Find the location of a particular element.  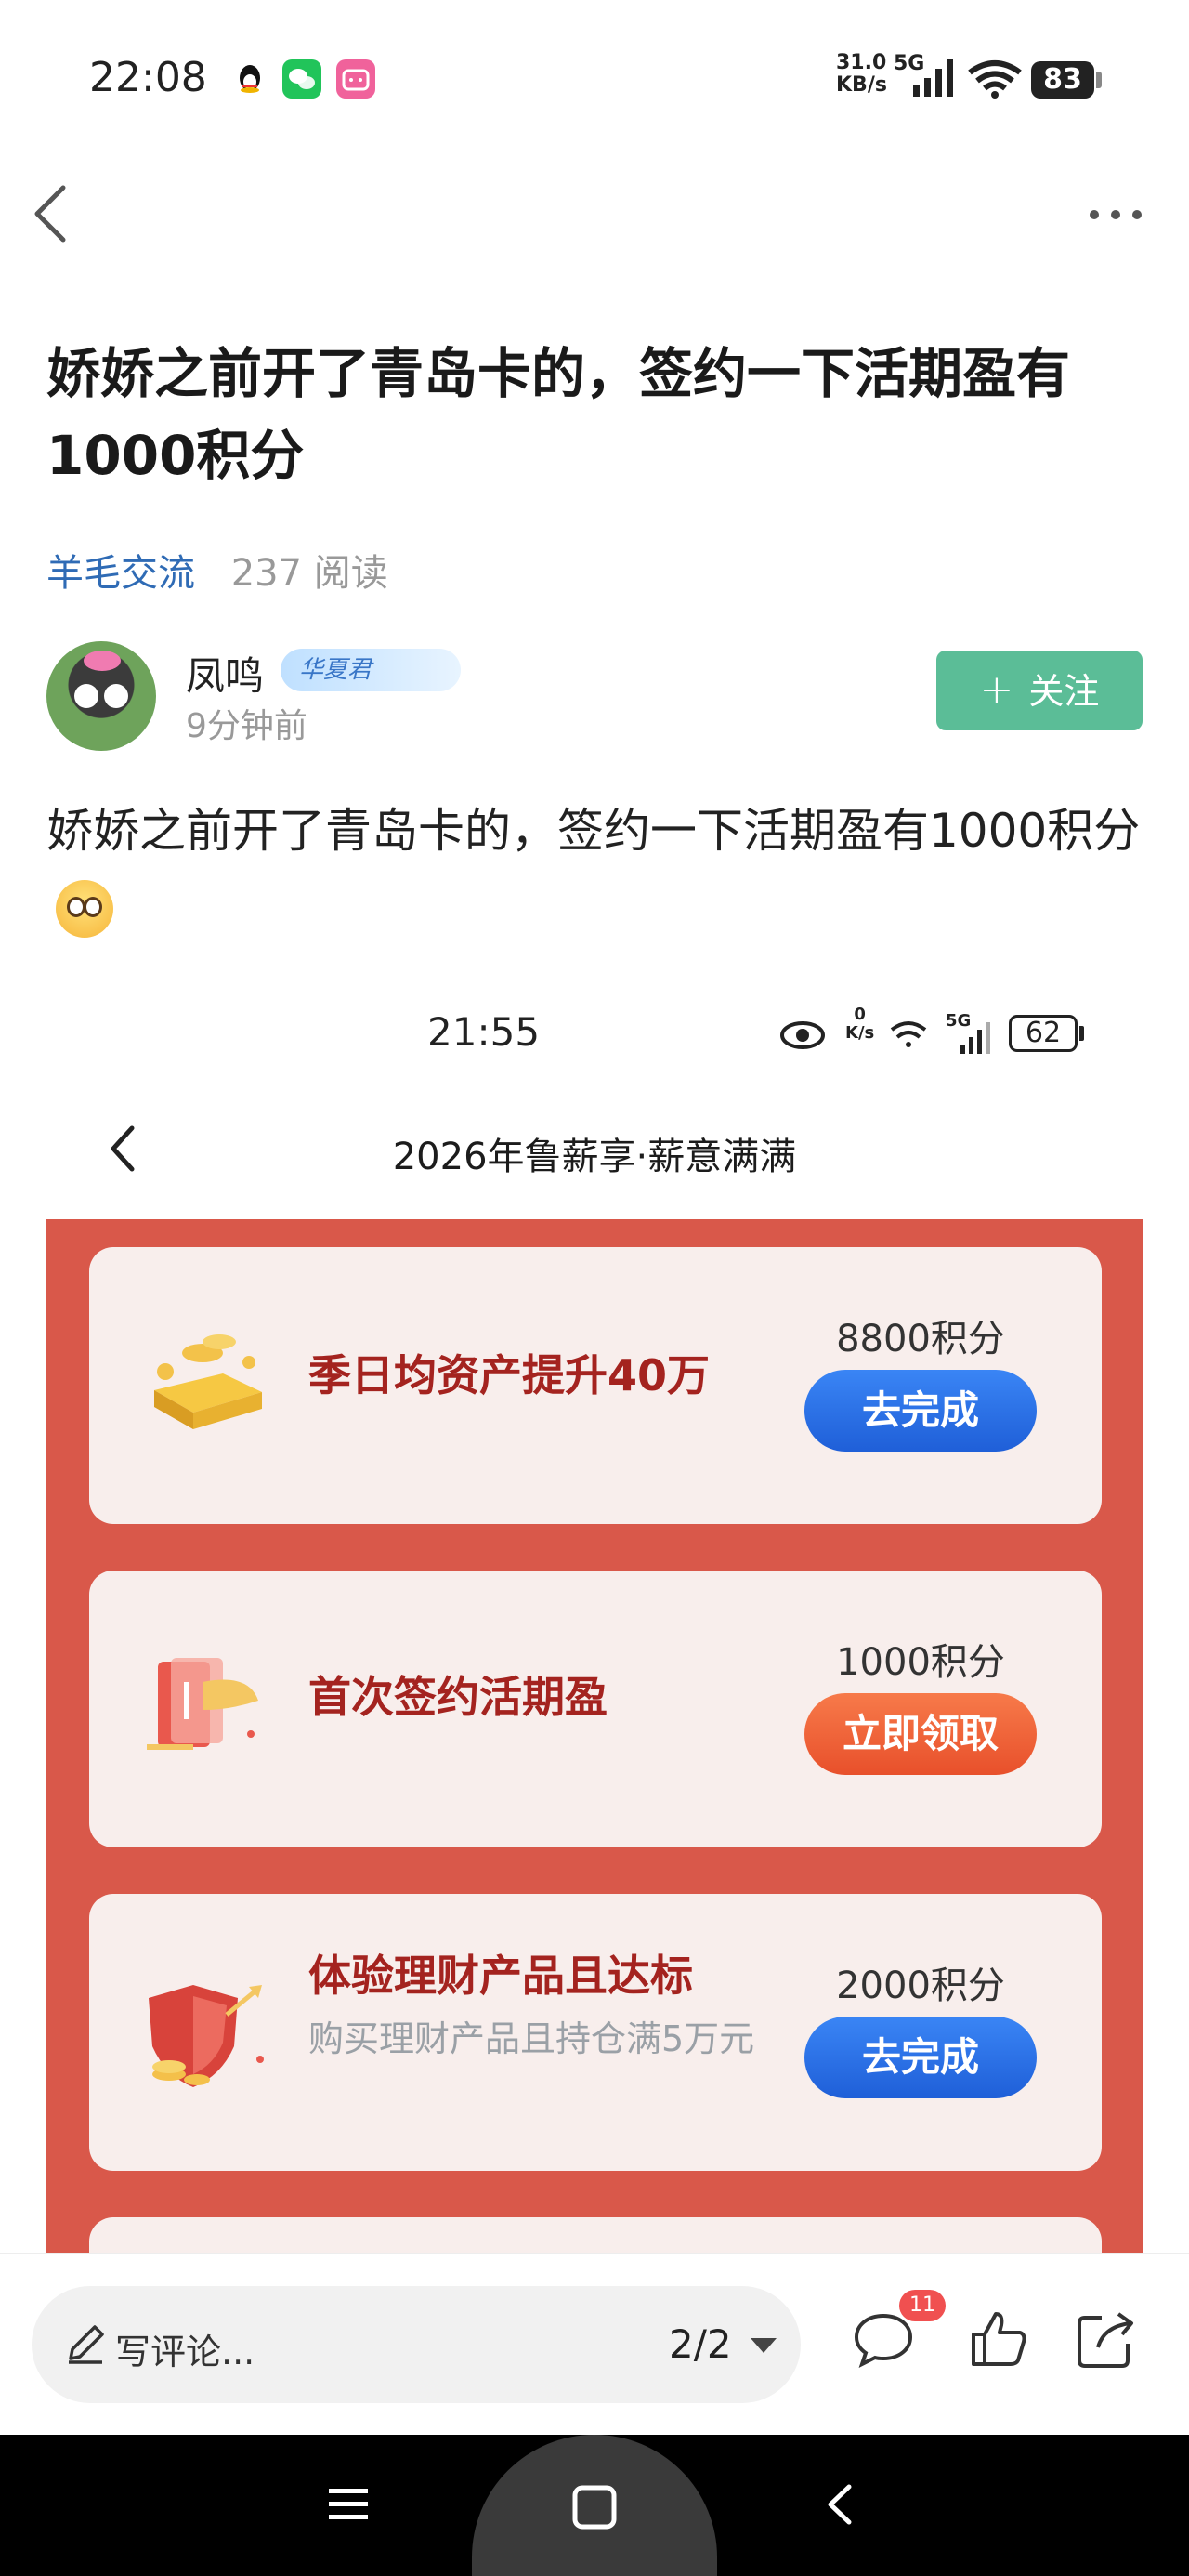

battery-level: 83 is located at coordinates (1062, 80).